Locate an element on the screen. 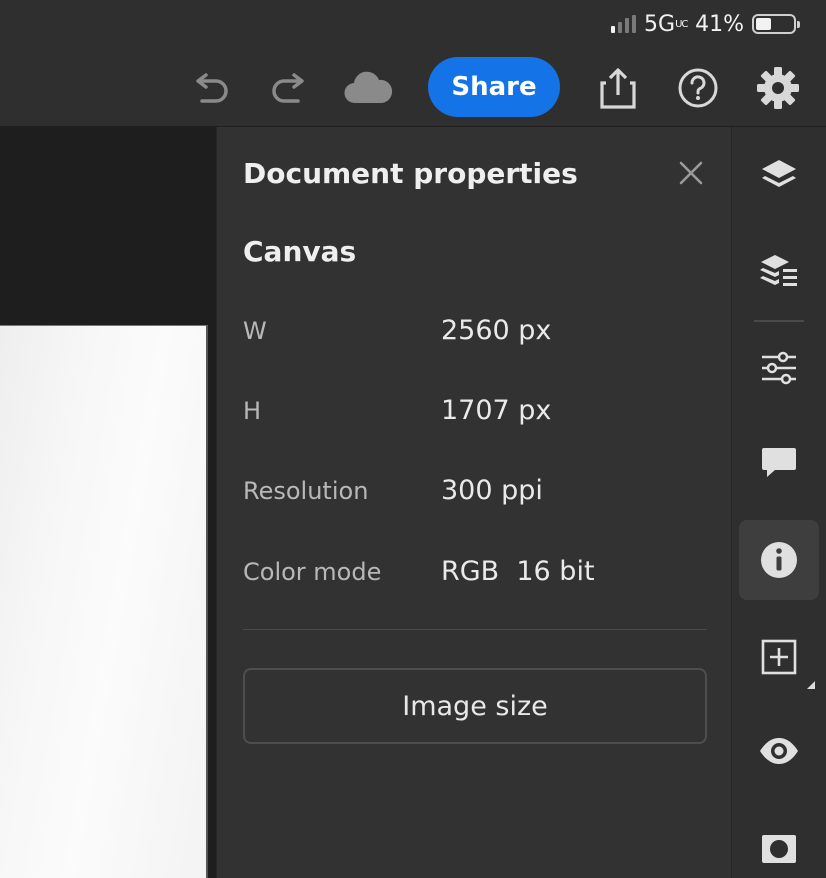  layer-properties-icon is located at coordinates (779, 271).